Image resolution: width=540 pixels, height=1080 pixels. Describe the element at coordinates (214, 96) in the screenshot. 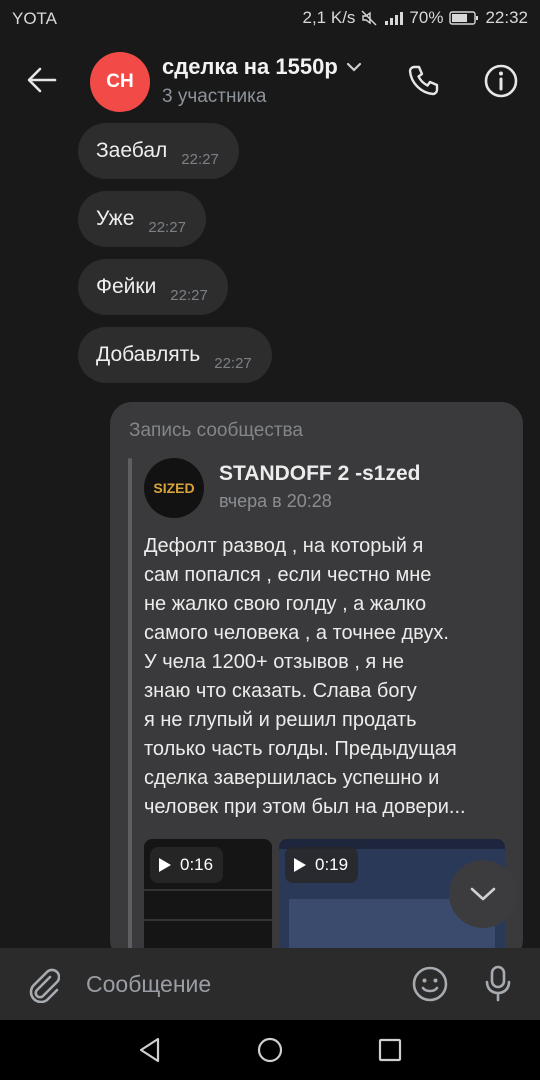

I see `chat-member-count: 3 участника` at that location.